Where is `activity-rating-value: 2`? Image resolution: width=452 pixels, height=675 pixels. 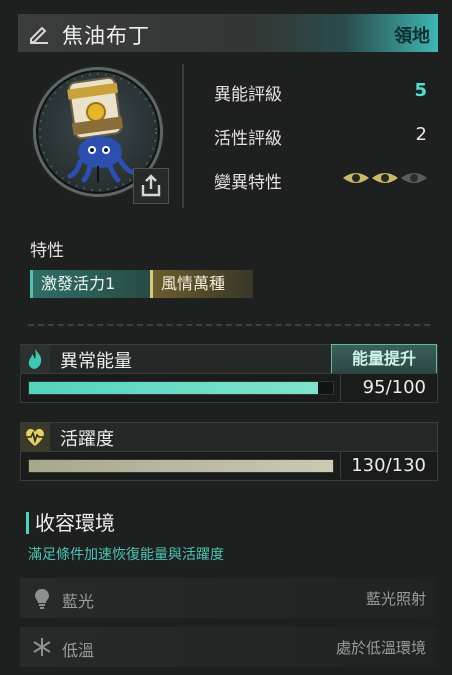 activity-rating-value: 2 is located at coordinates (421, 134).